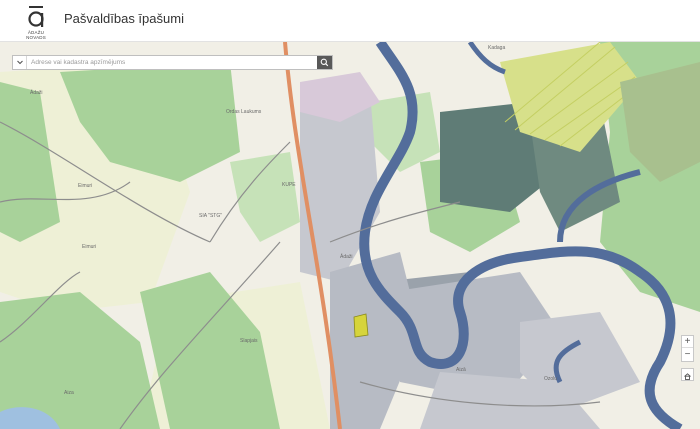 The width and height of the screenshot is (700, 429). What do you see at coordinates (497, 48) in the screenshot?
I see `label-kadaga: Kadaga` at bounding box center [497, 48].